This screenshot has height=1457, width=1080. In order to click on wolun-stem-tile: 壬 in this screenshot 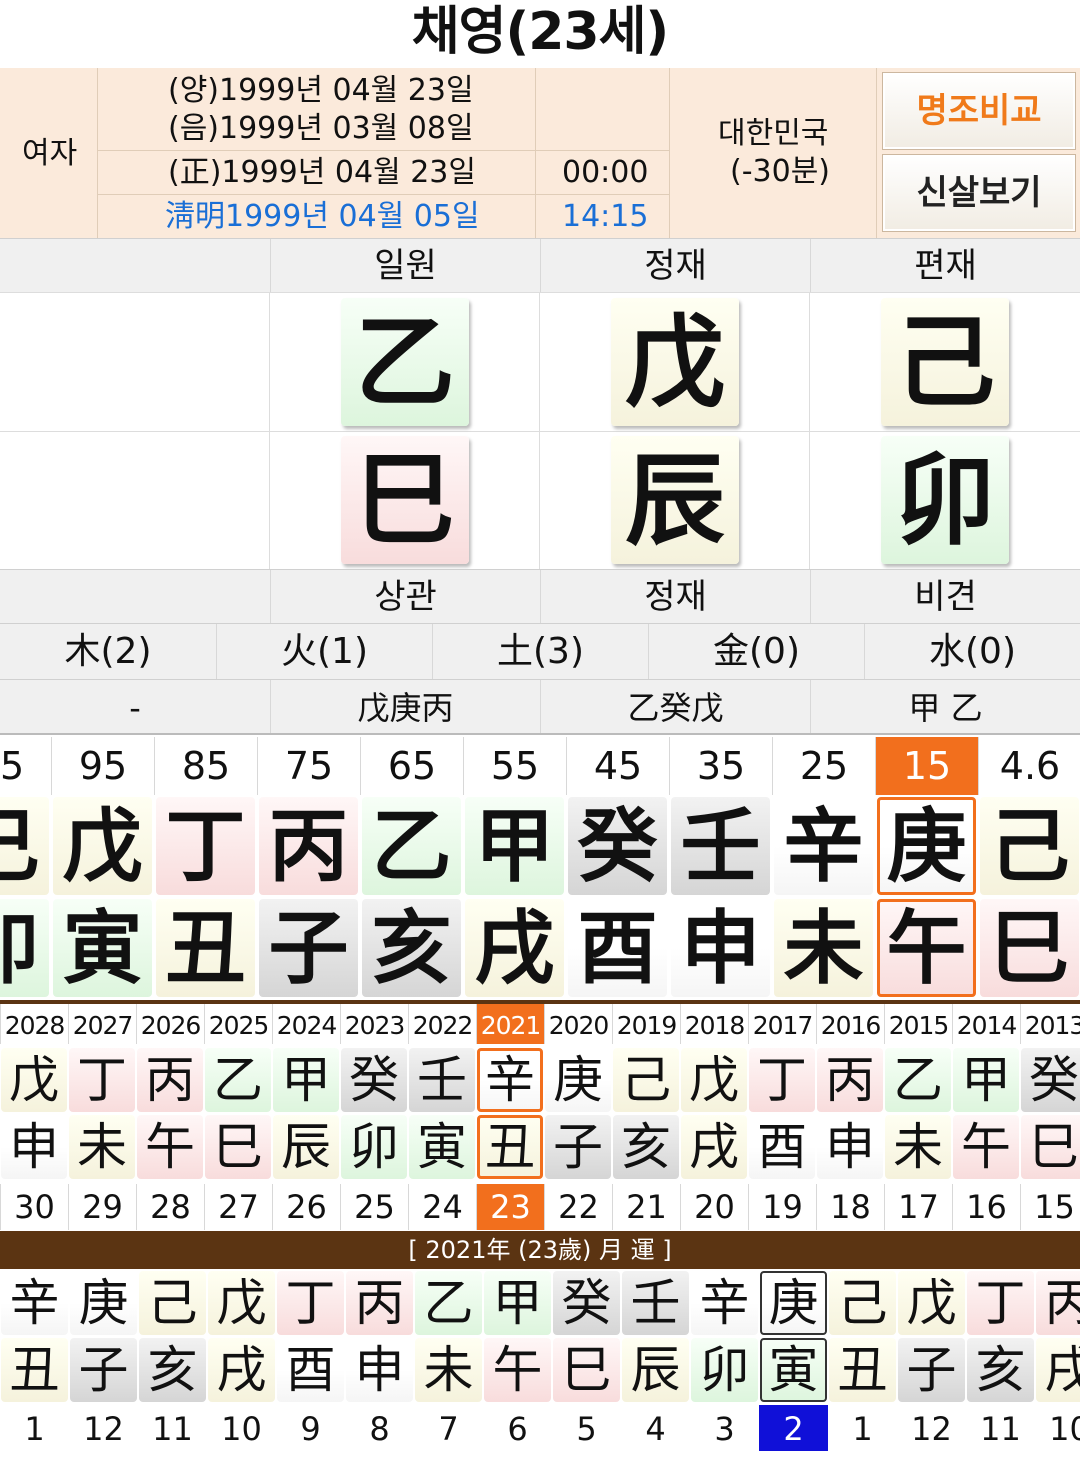, I will do `click(655, 1303)`.